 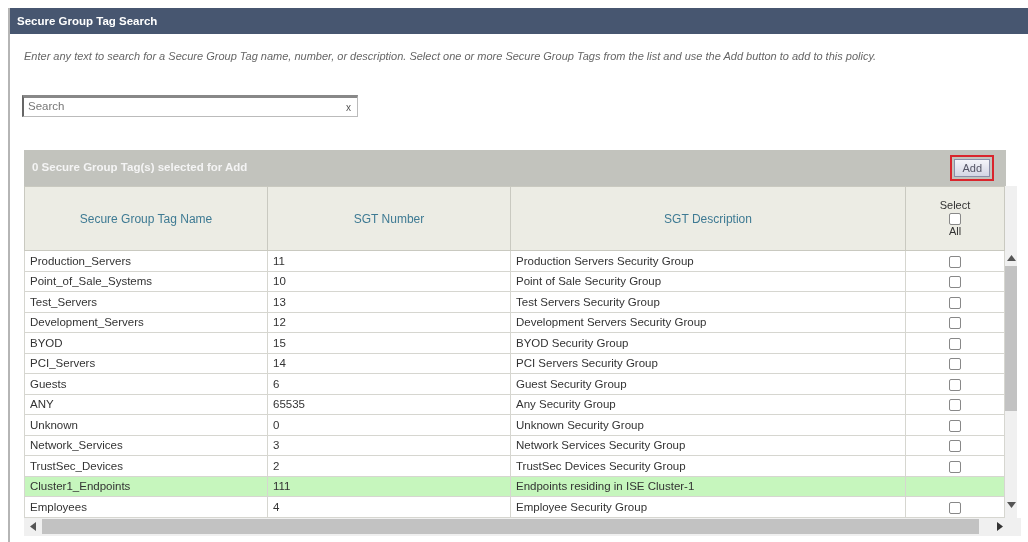 What do you see at coordinates (708, 363) in the screenshot?
I see `table-cell: PCI Servers Security Group` at bounding box center [708, 363].